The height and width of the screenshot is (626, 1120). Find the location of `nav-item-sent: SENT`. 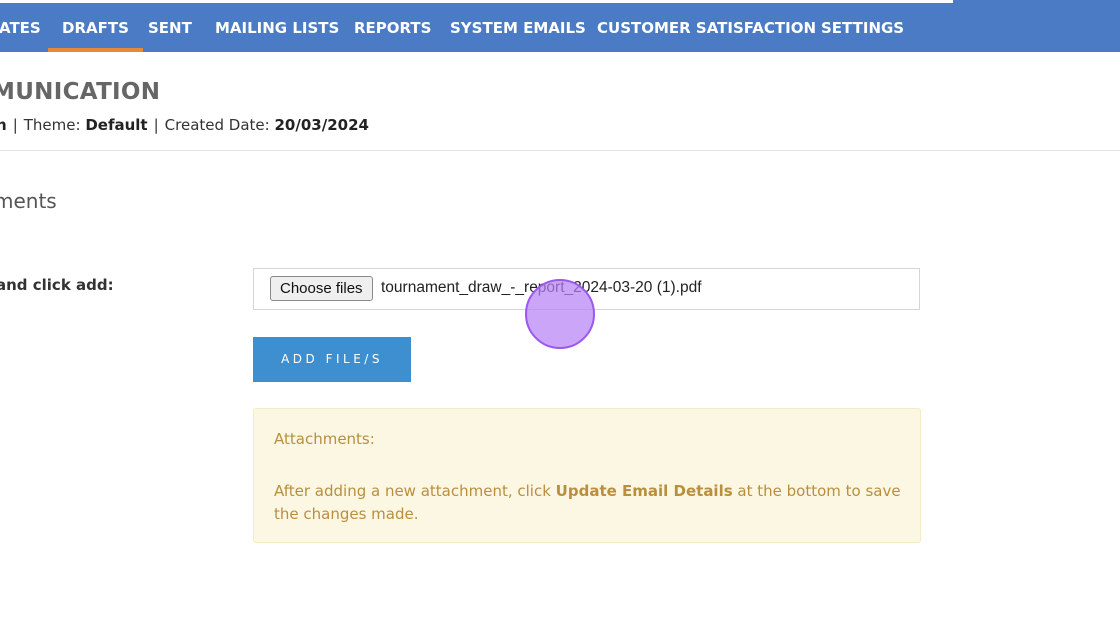

nav-item-sent: SENT is located at coordinates (170, 26).